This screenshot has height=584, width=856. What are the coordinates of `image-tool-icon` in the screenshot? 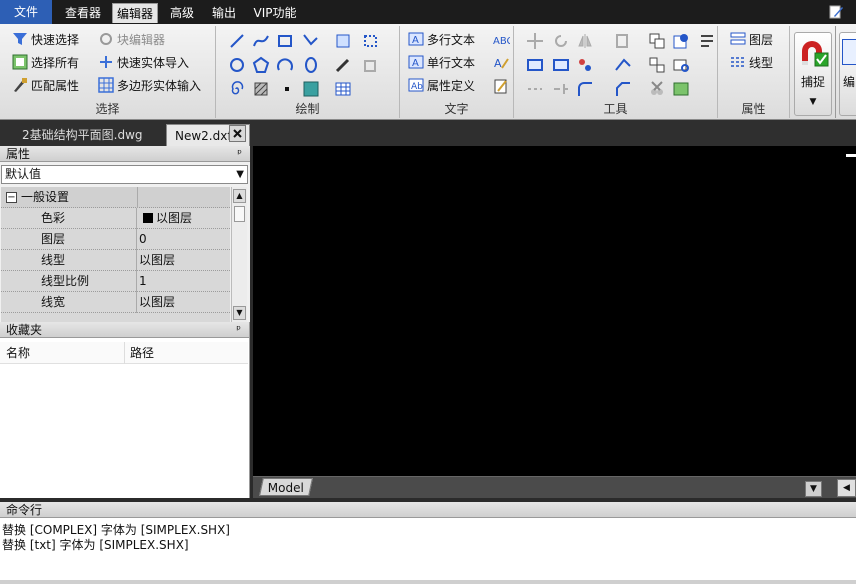 It's located at (311, 89).